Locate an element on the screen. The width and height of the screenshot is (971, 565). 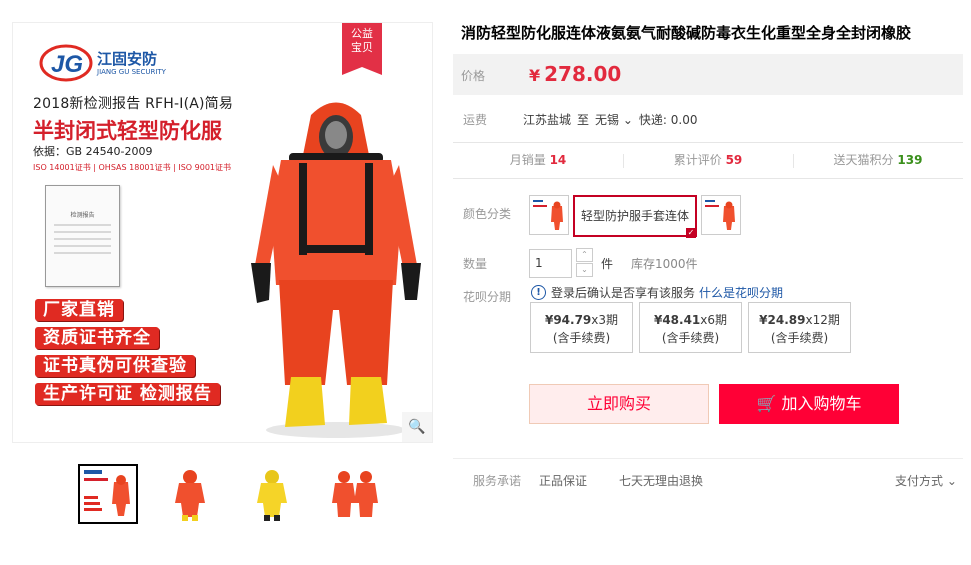
cart-icon: 🛒 is located at coordinates (766, 403).